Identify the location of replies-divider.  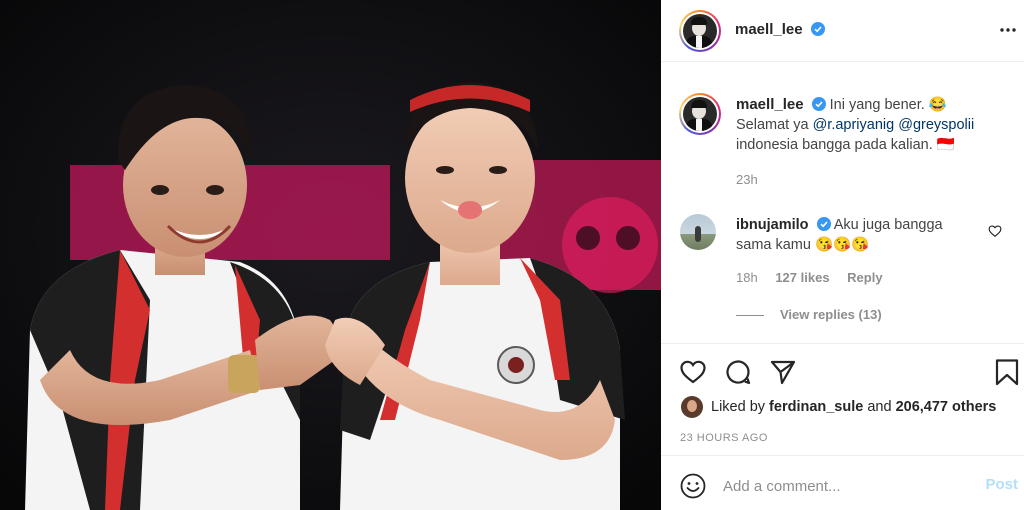
(750, 316).